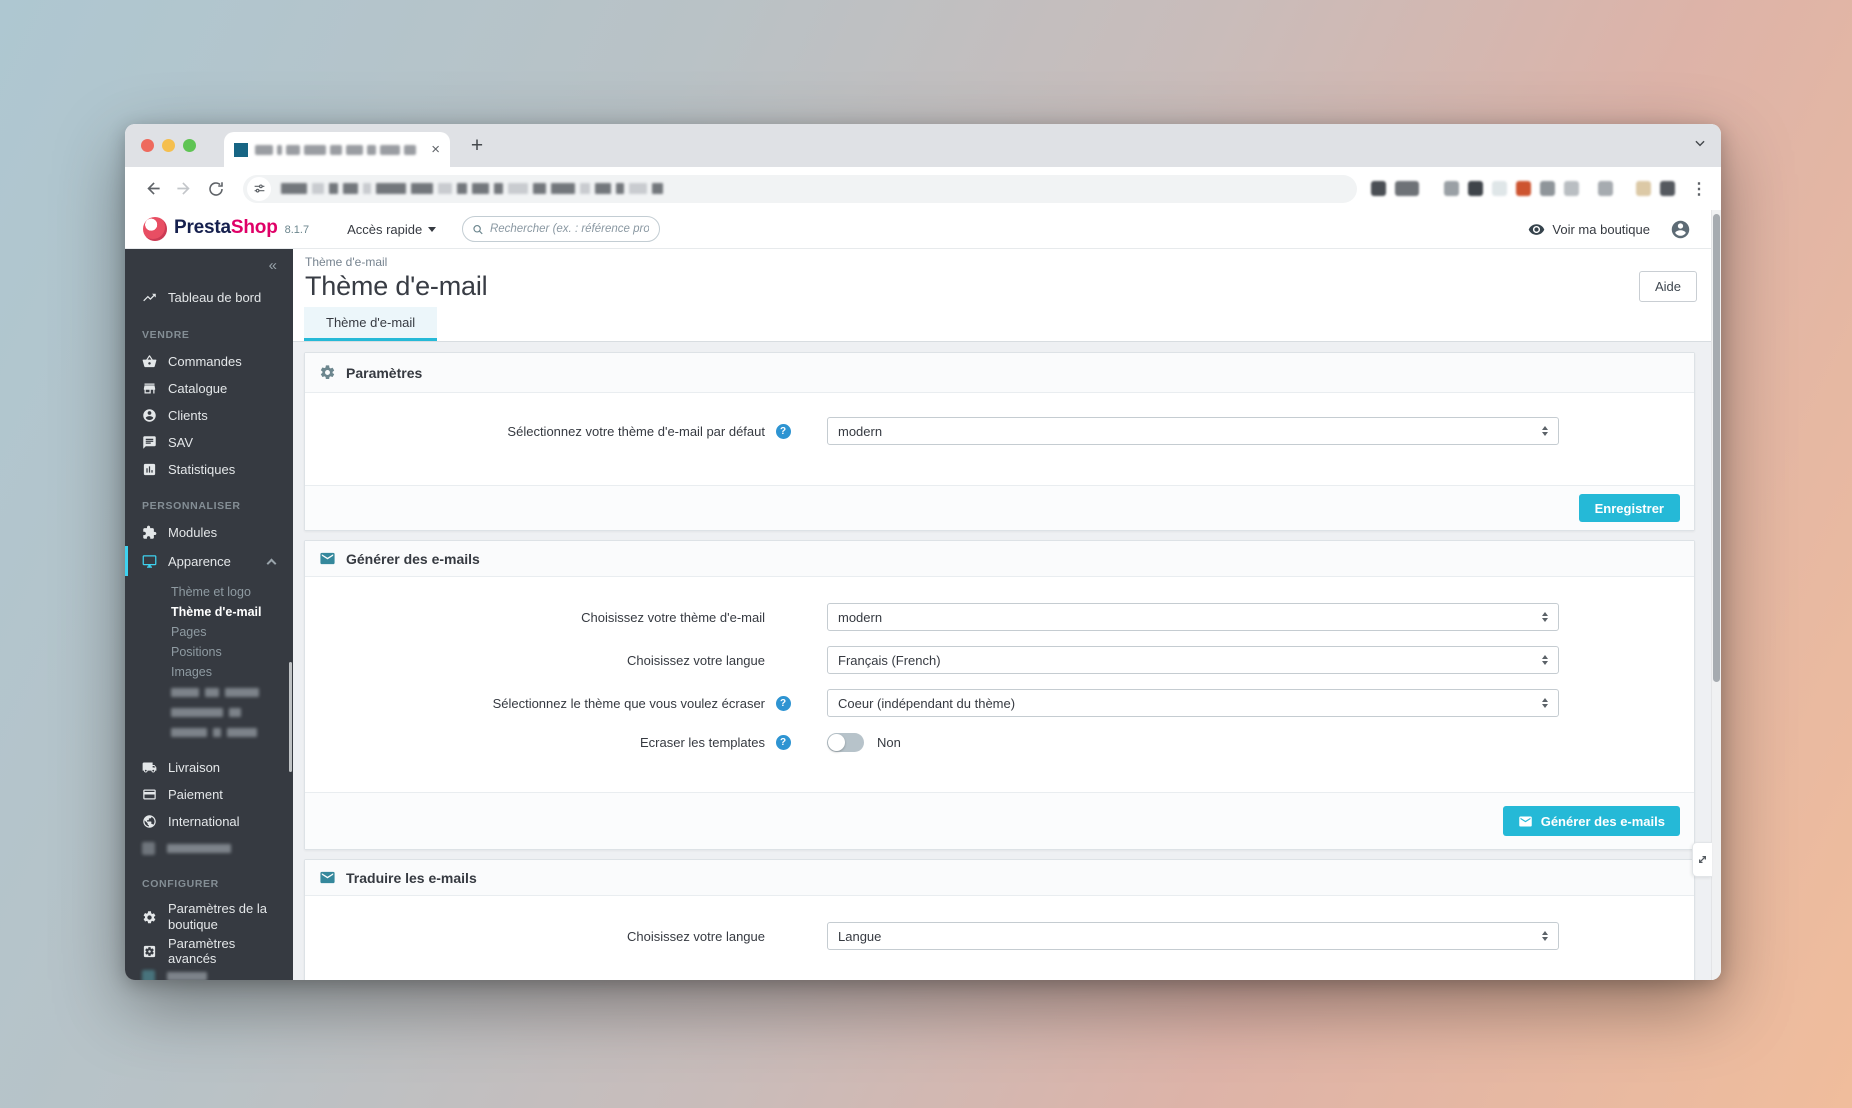 This screenshot has width=1852, height=1108. What do you see at coordinates (1589, 229) in the screenshot?
I see `view-shop-link: Voir ma boutique` at bounding box center [1589, 229].